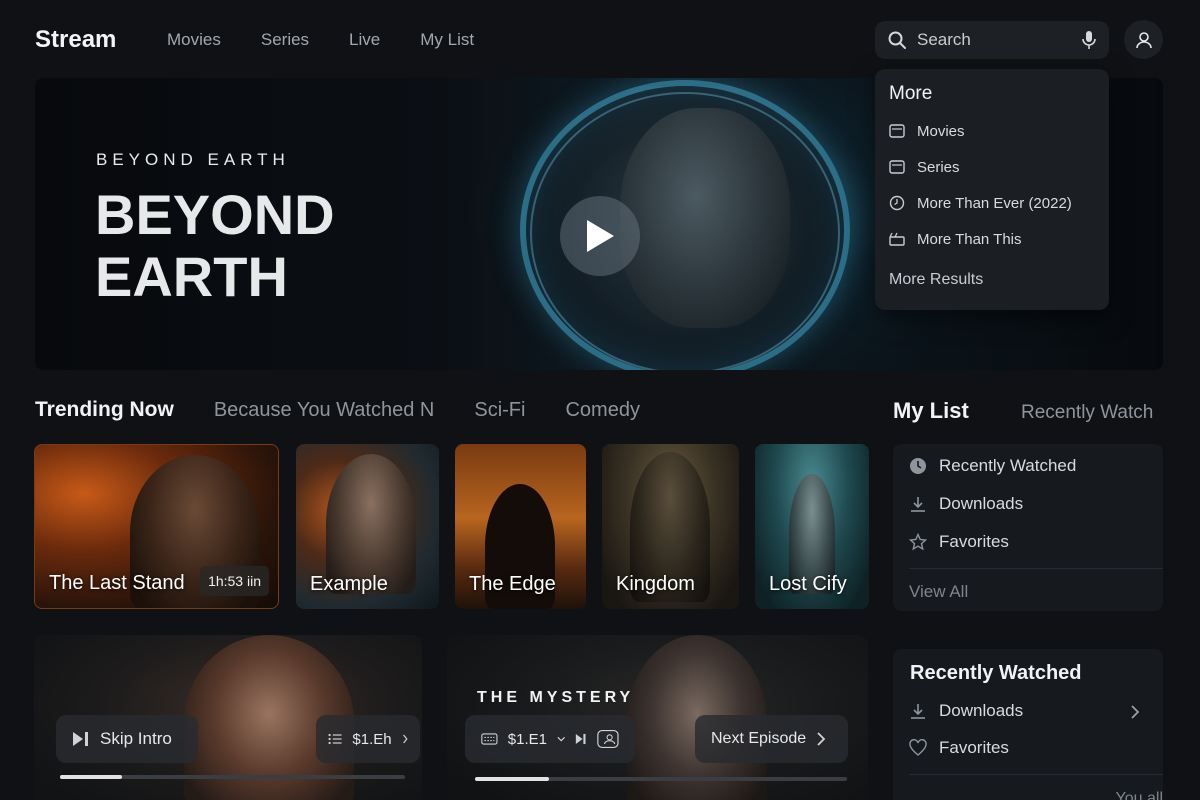 This screenshot has width=1200, height=800. I want to click on dropdown-item-series: Series, so click(924, 167).